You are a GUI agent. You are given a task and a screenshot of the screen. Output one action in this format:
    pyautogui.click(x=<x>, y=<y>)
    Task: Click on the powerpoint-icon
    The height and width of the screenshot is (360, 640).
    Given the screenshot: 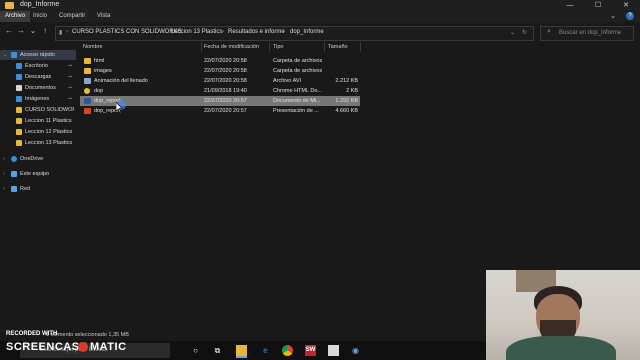 What is the action you would take?
    pyautogui.click(x=87, y=111)
    